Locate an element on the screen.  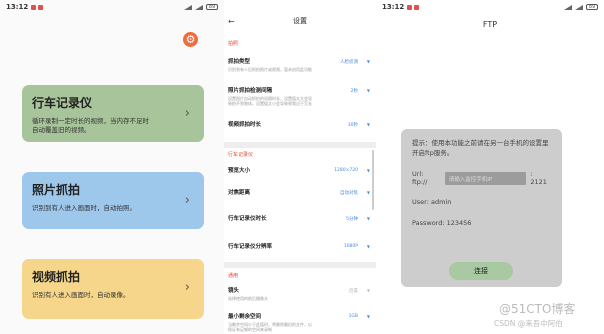
setting-label: 最小剩余空间 is located at coordinates (245, 317).